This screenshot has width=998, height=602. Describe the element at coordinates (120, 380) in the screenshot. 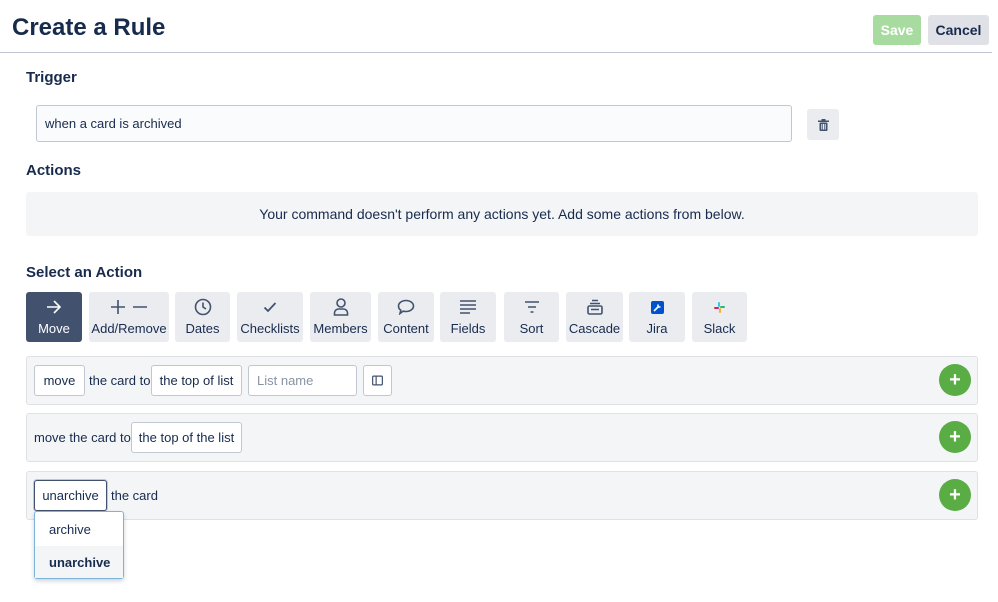

I see `row-text: the card to` at that location.